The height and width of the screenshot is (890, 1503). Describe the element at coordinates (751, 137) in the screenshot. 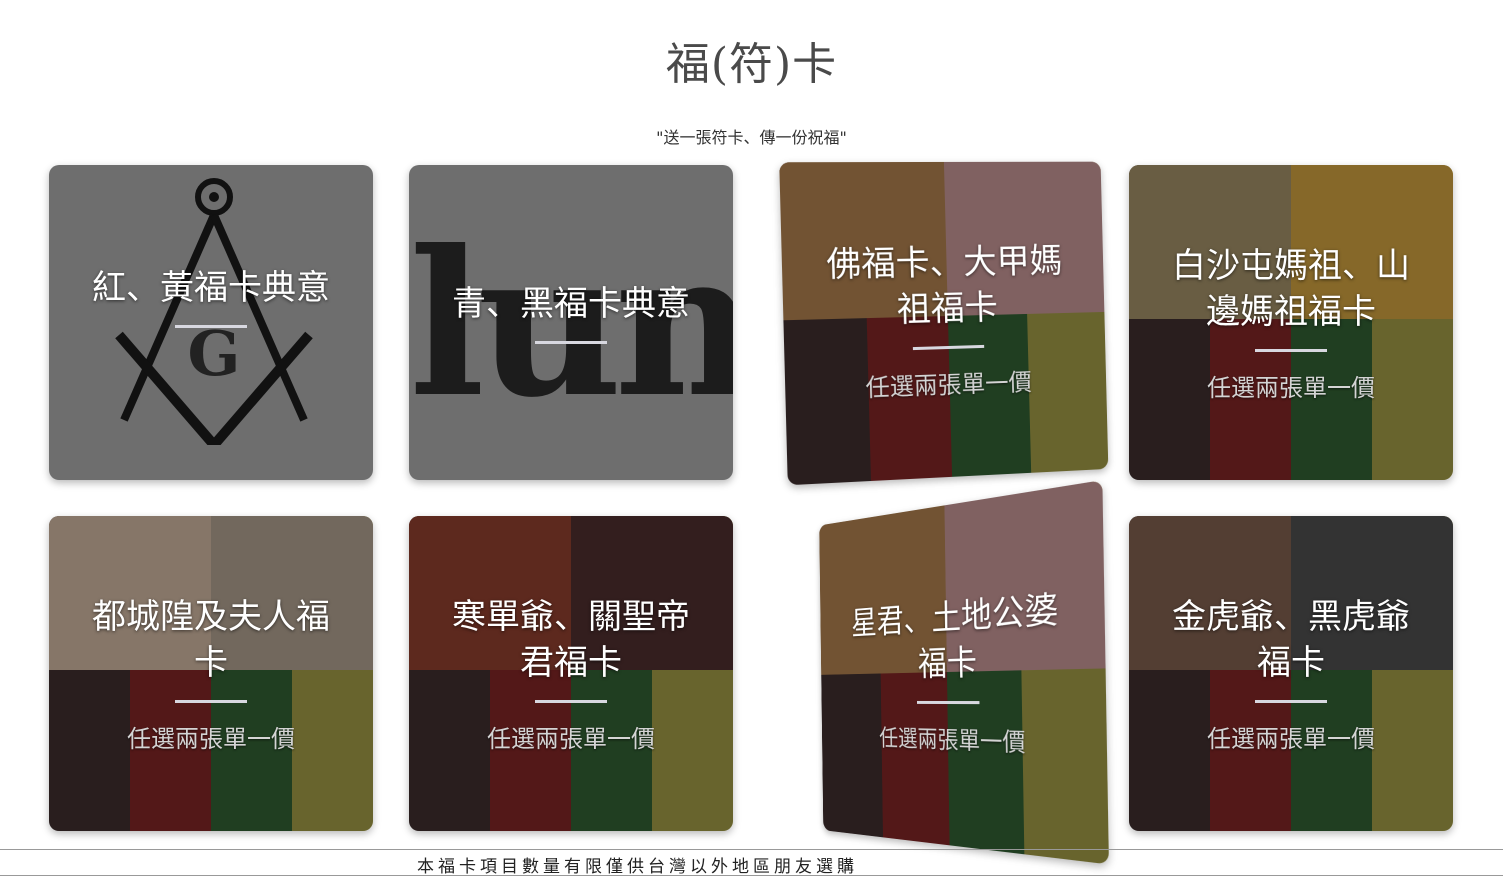

I see `page-subtitle: "送一張符卡、傳一份祝福"` at that location.